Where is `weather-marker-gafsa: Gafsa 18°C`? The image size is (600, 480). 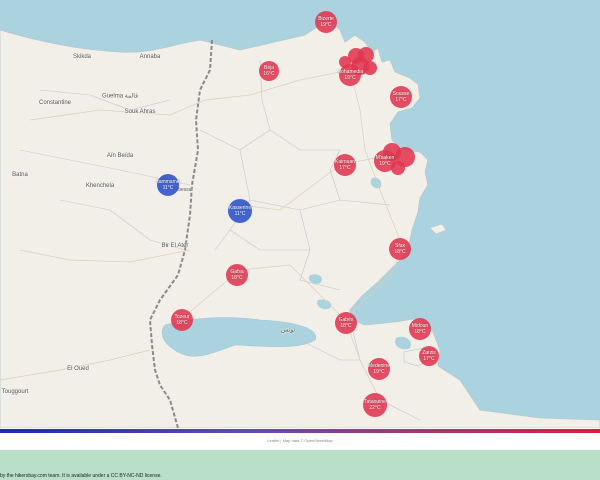 weather-marker-gafsa: Gafsa 18°C is located at coordinates (237, 275).